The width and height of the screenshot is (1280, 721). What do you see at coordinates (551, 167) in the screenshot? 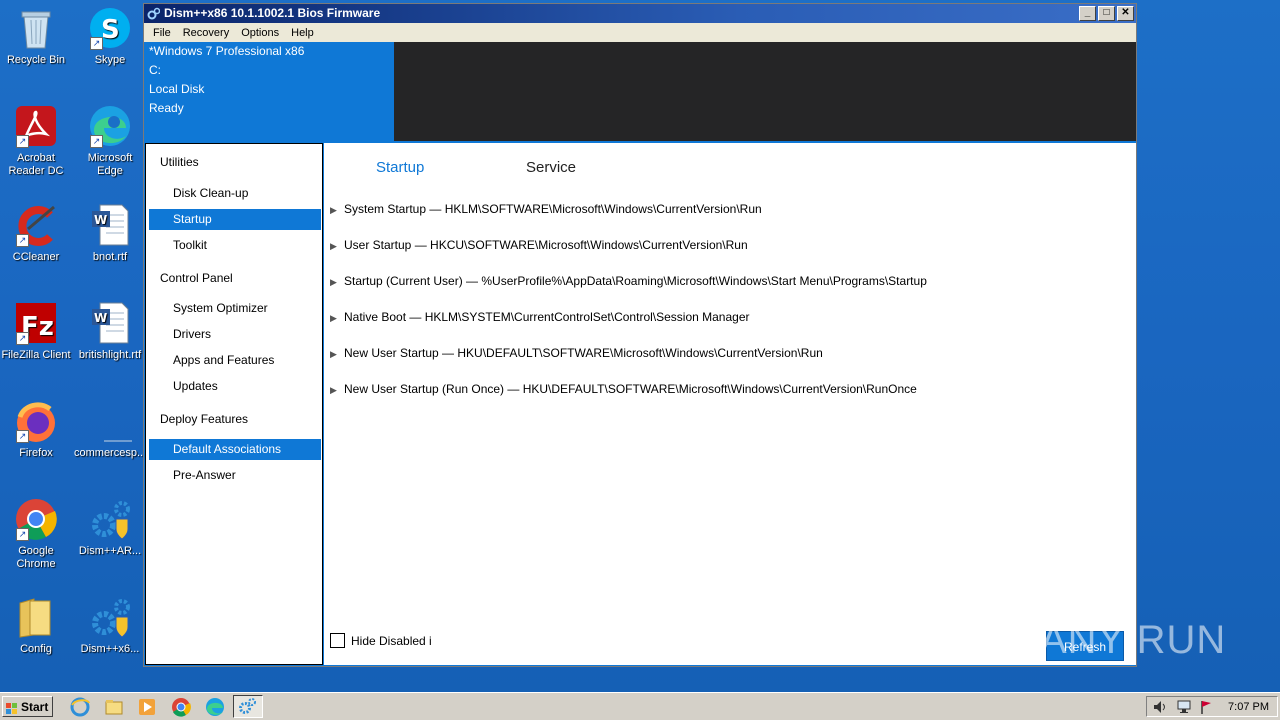
I see `tab-service: Service` at bounding box center [551, 167].